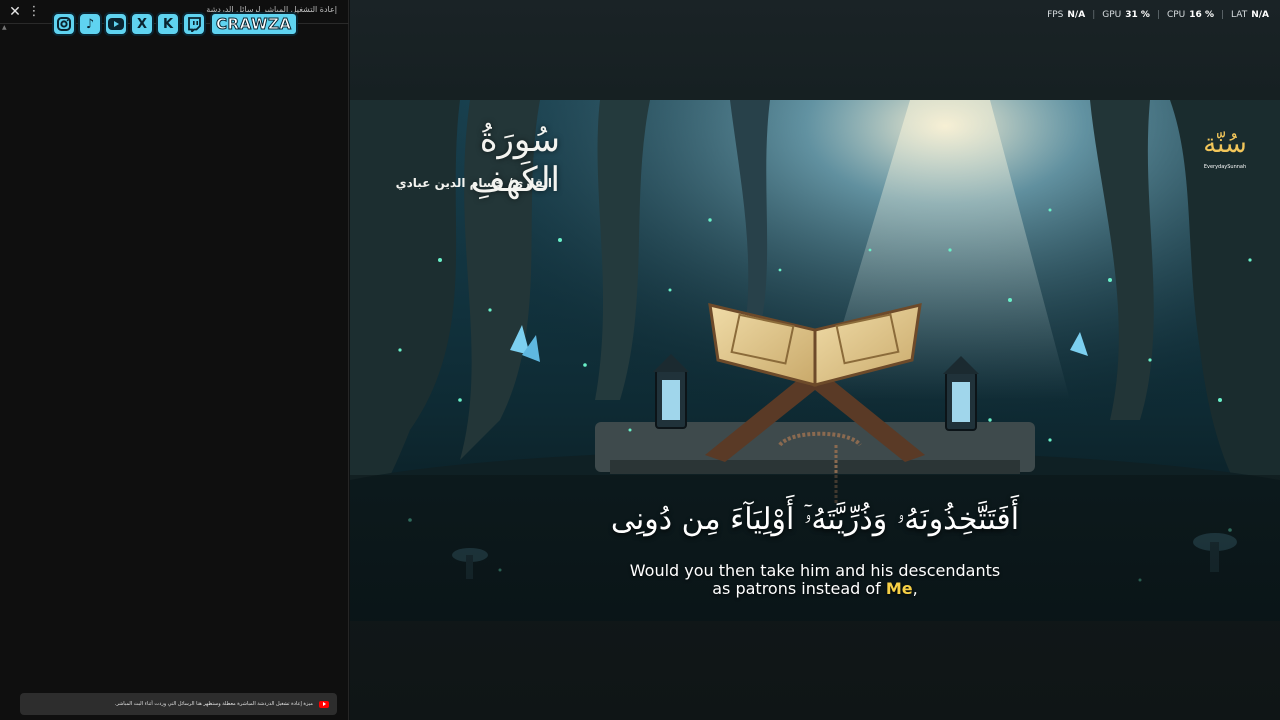 The image size is (1280, 720). I want to click on translation-line-2: as patrons instead of Me,, so click(815, 589).